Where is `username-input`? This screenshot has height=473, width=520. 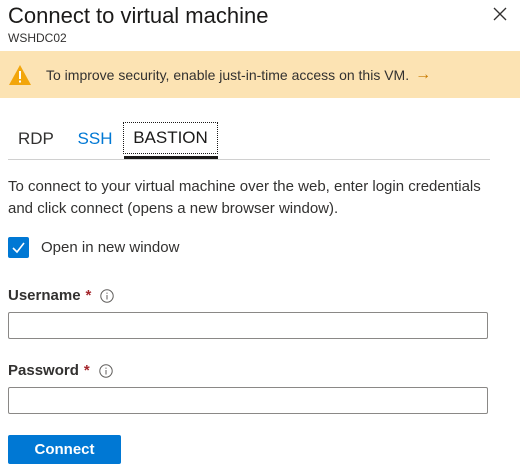
username-input is located at coordinates (248, 325).